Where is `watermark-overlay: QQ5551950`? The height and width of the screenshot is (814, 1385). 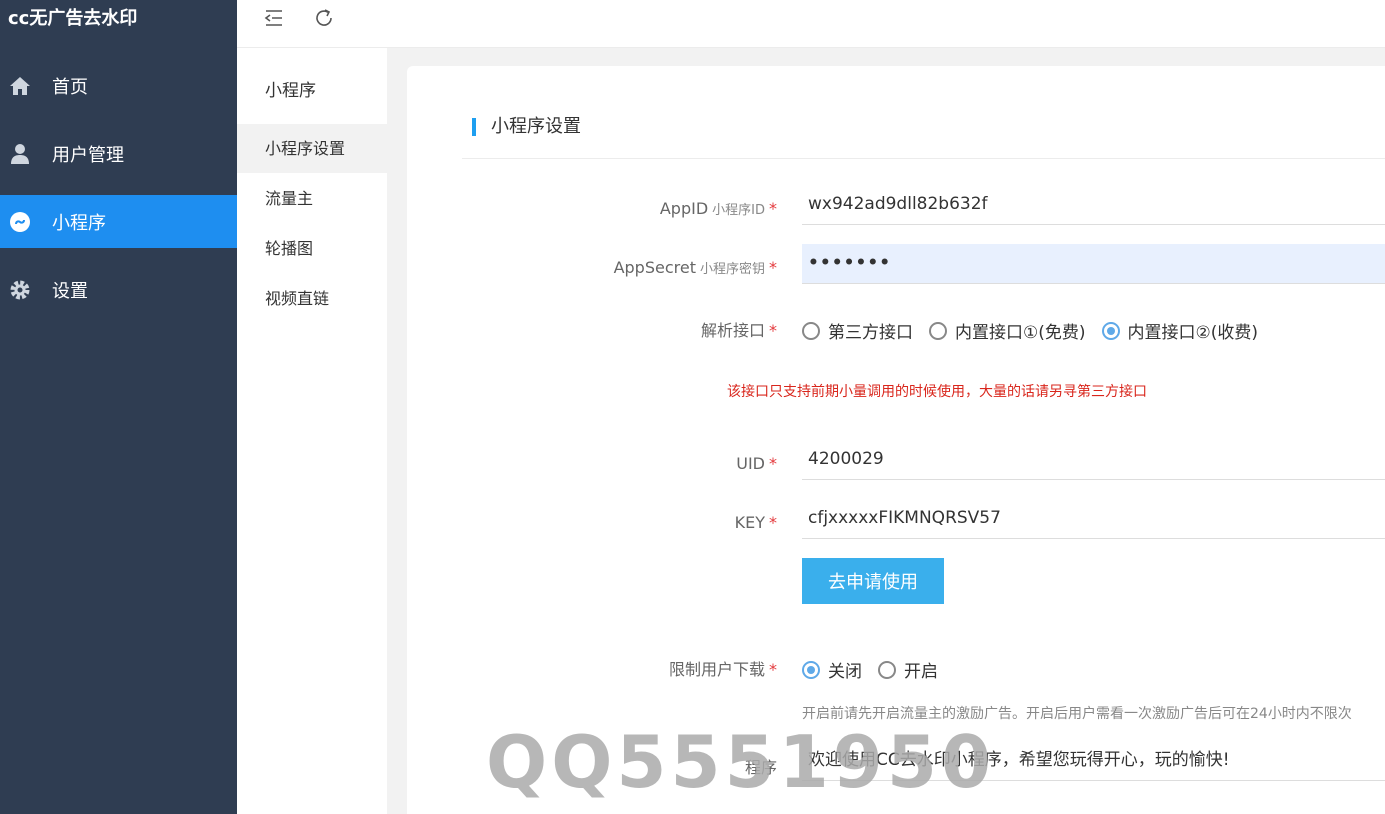
watermark-overlay: QQ5551950 is located at coordinates (741, 762).